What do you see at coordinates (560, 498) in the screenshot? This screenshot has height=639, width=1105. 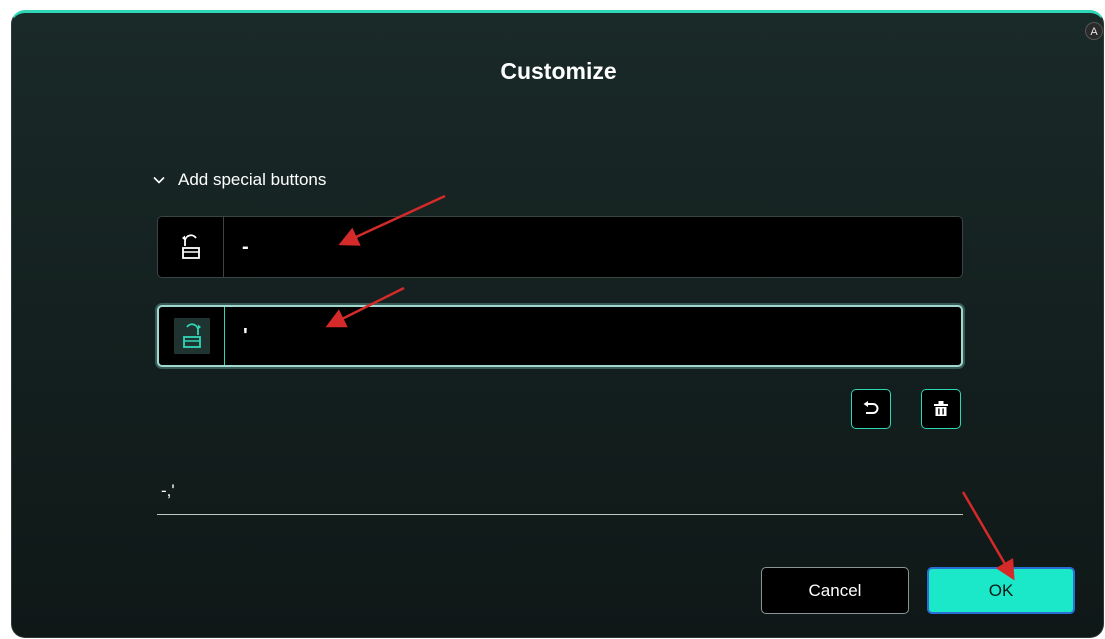 I see `special-buttons-summary: -,'` at bounding box center [560, 498].